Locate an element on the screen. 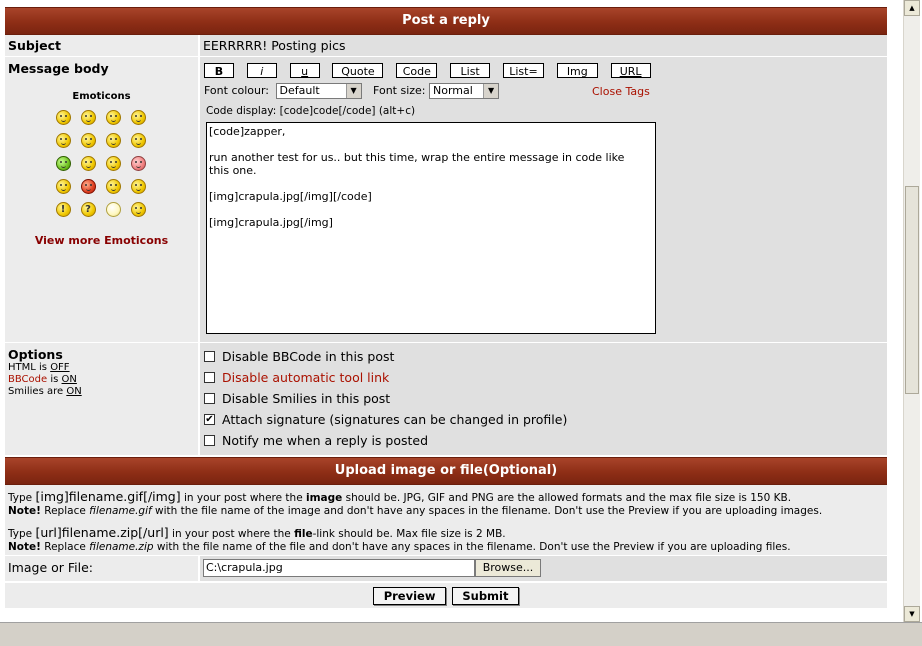  exclamation-icon: ! is located at coordinates (63, 209).